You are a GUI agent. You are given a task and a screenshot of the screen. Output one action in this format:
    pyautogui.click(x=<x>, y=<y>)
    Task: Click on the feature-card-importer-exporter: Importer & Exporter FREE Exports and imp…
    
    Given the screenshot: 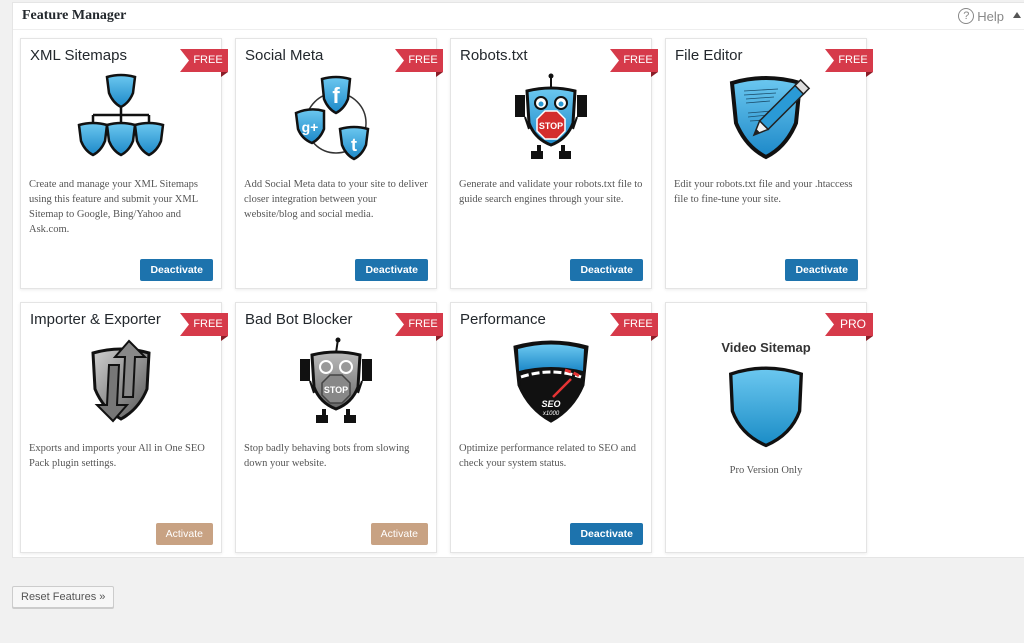 What is the action you would take?
    pyautogui.click(x=124, y=427)
    